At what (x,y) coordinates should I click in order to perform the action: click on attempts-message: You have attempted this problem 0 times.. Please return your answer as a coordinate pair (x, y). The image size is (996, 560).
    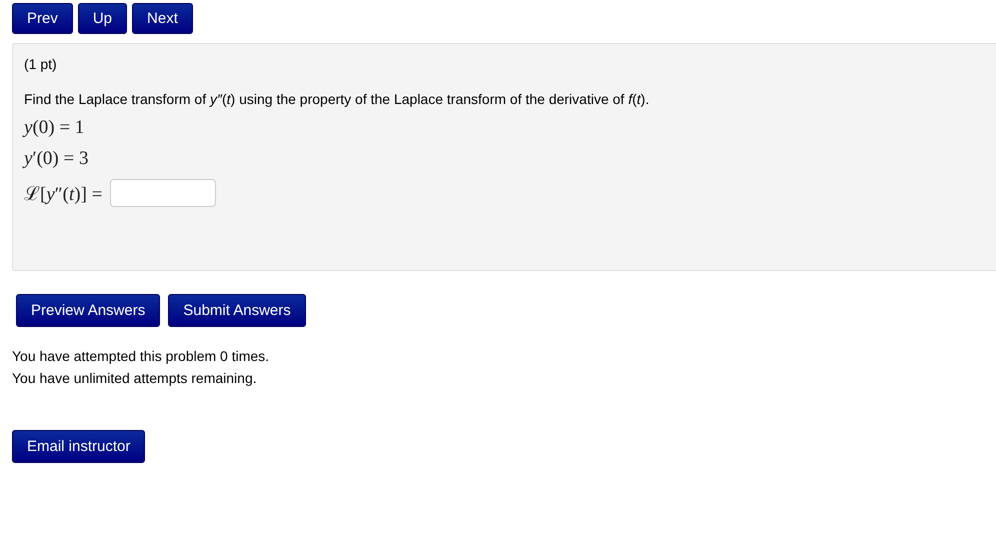
    Looking at the image, I should click on (141, 356).